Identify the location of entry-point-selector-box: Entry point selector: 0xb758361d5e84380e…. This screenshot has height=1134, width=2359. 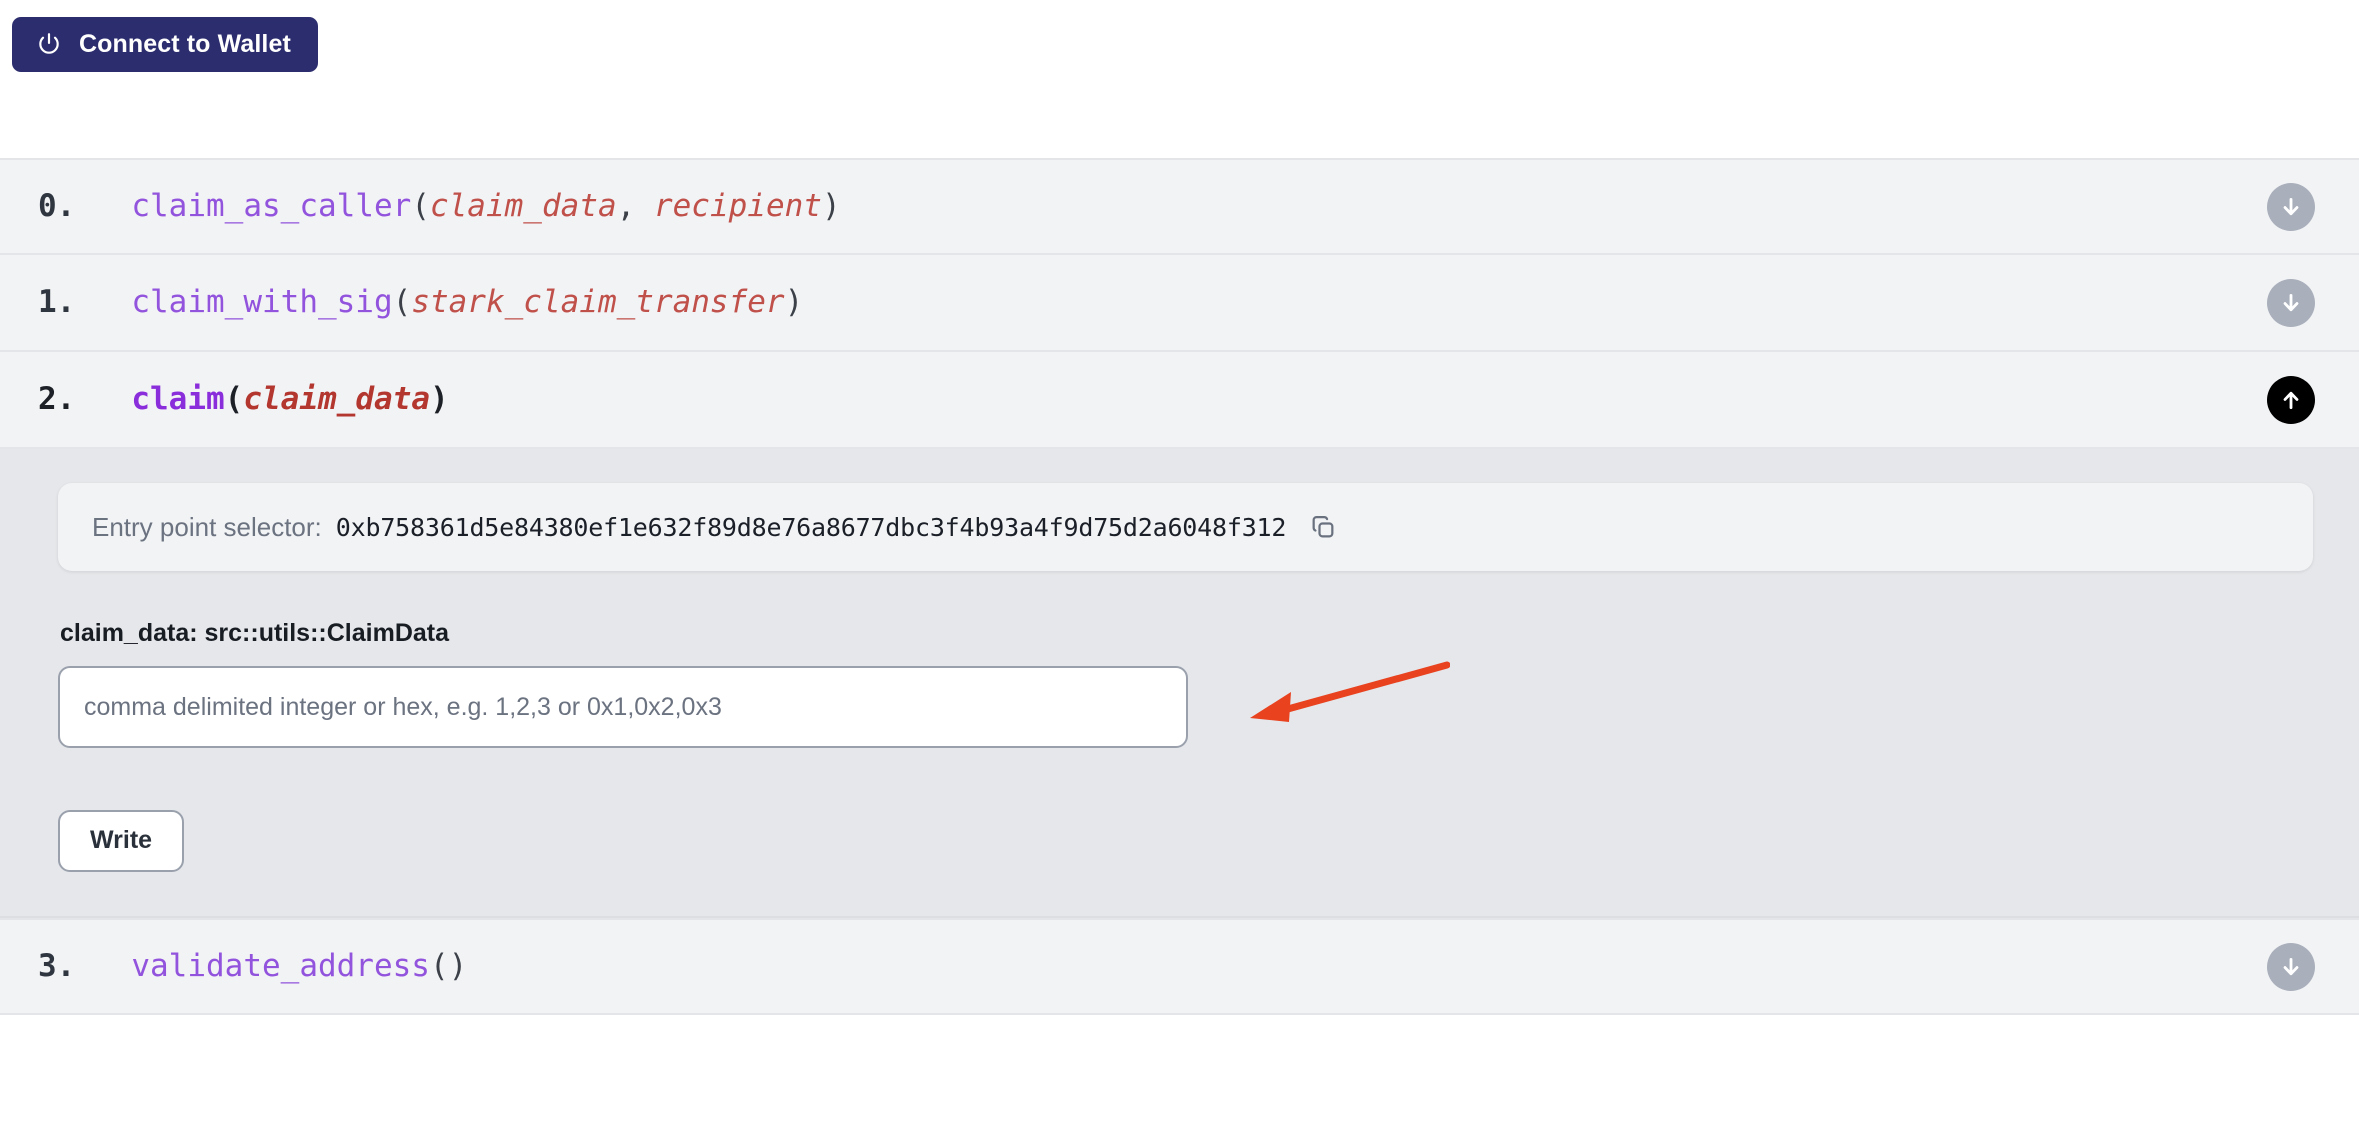
(1185, 527).